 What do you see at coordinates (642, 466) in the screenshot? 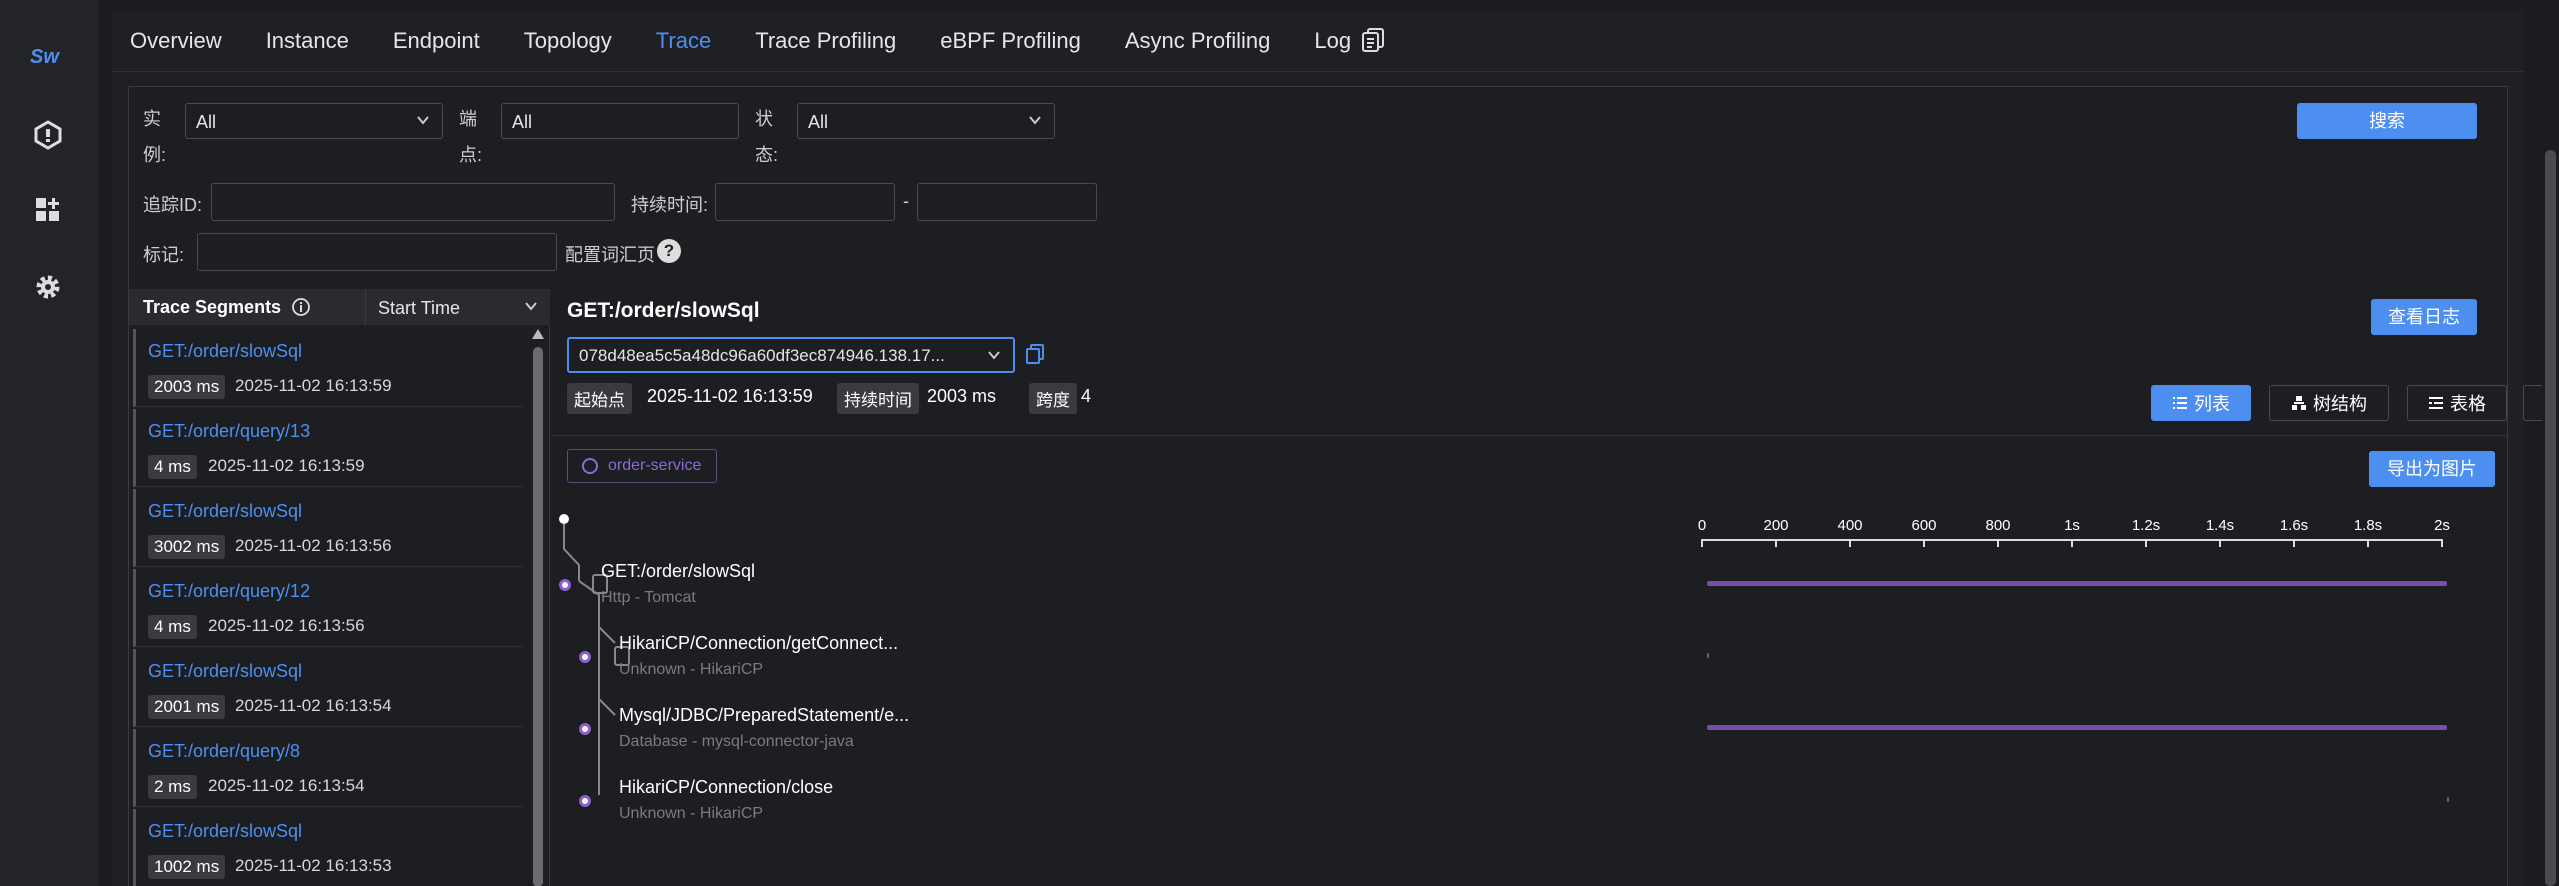
I see `service-chip: order-service` at bounding box center [642, 466].